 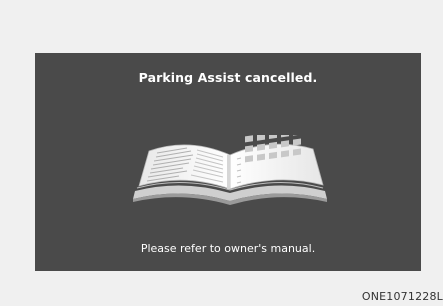 What do you see at coordinates (228, 77) in the screenshot?
I see `message-title: Parking Assist cancelled.` at bounding box center [228, 77].